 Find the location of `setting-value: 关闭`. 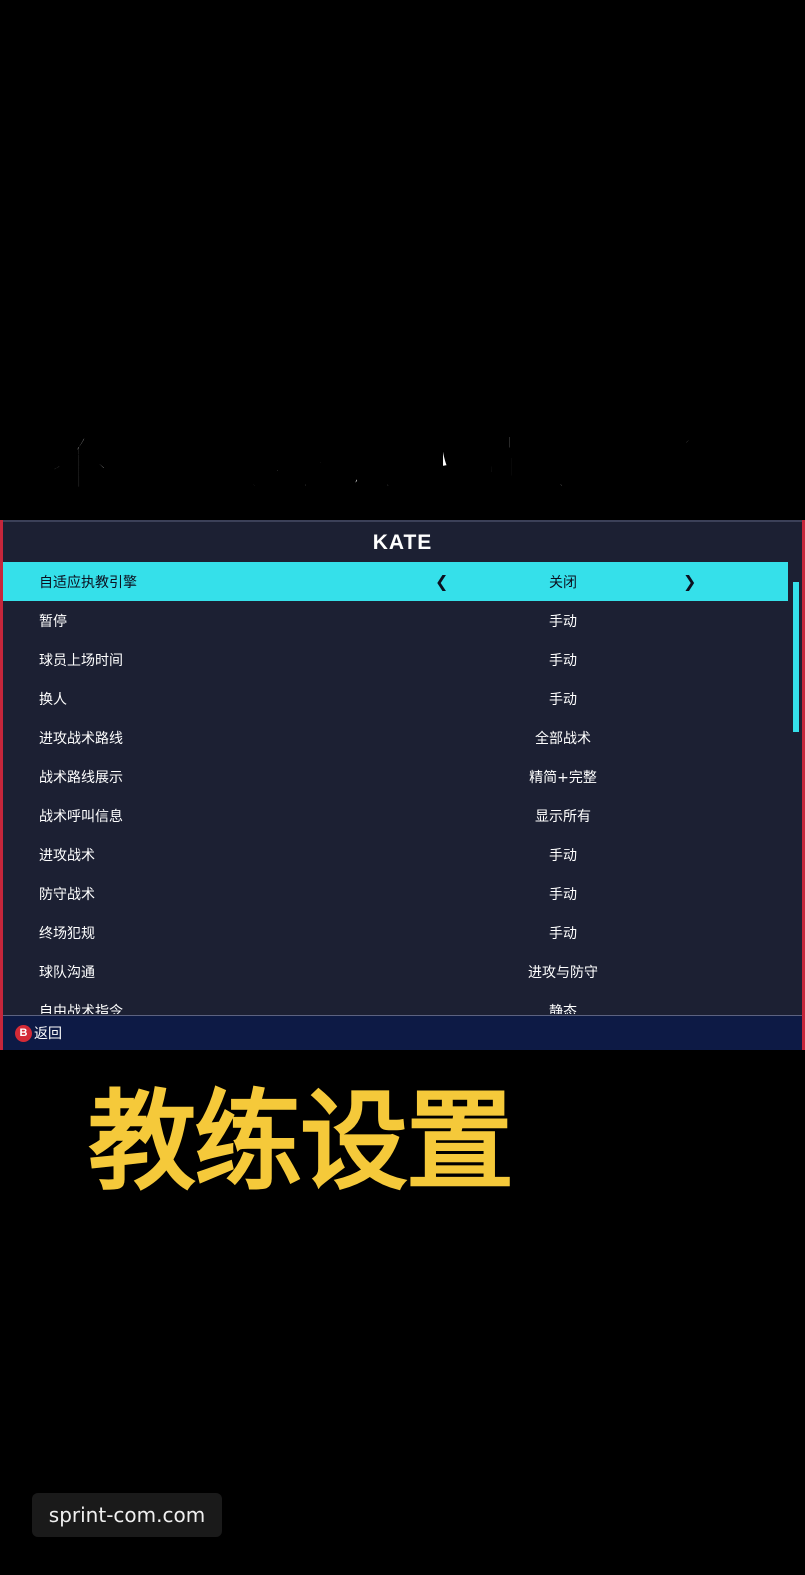

setting-value: 关闭 is located at coordinates (563, 582).